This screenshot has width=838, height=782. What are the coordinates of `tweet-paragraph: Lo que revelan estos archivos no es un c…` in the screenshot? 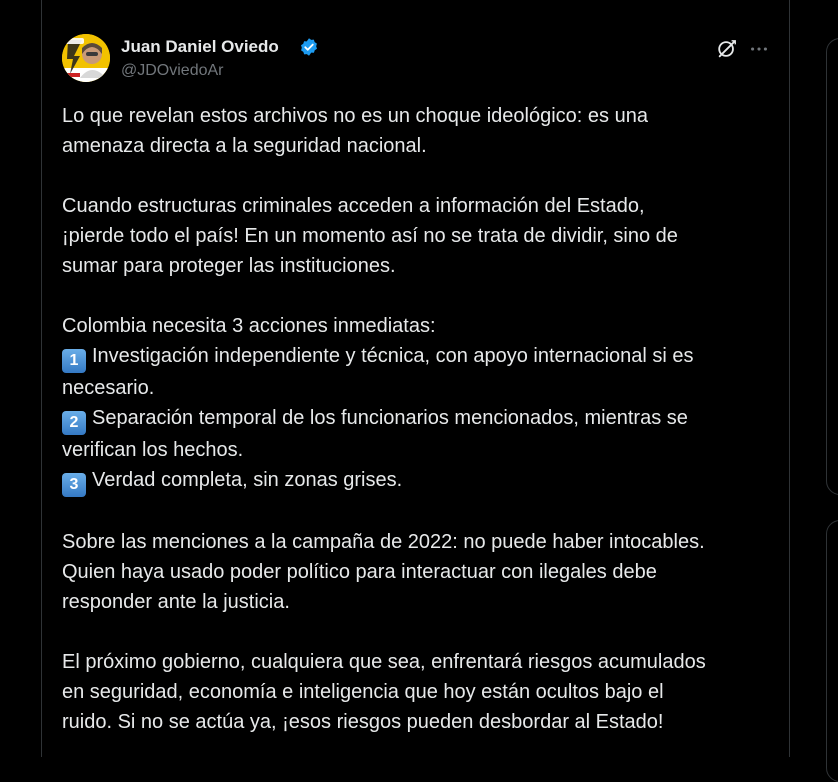 It's located at (422, 131).